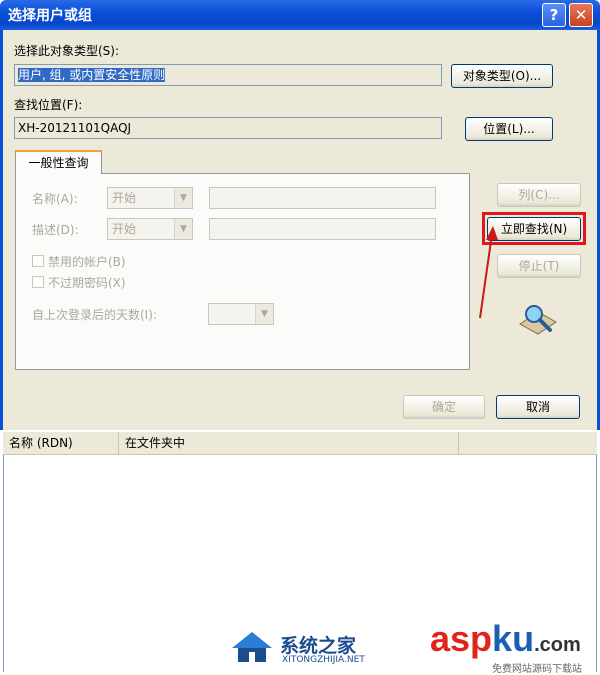  I want to click on name-mode-value: 开始, so click(124, 198).